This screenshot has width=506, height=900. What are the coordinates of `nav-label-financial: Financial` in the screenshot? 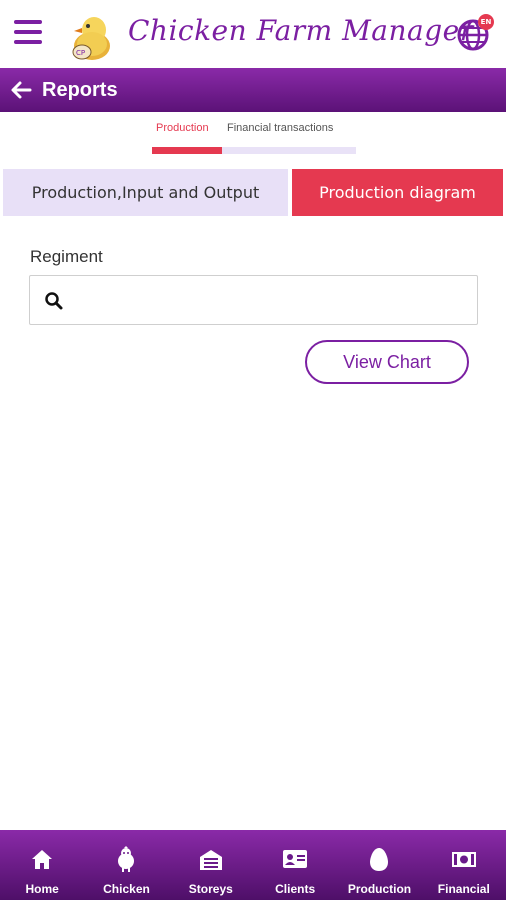 It's located at (463, 889).